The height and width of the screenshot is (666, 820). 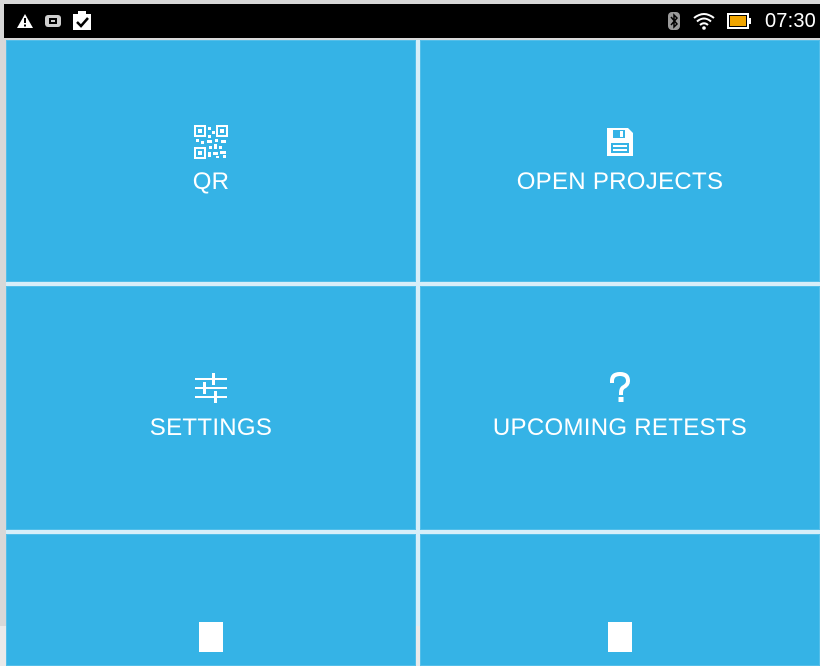 I want to click on settings-label: SETTINGS, so click(x=211, y=427).